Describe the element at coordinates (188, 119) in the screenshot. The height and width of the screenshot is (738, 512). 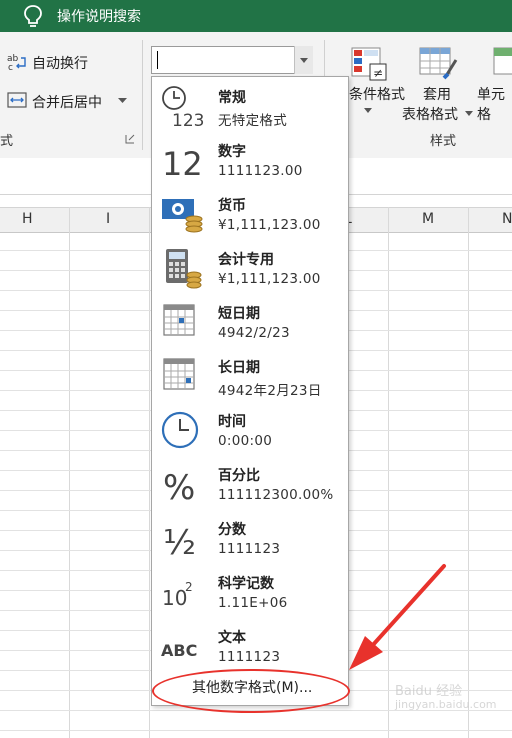
I see `svg-text: 123` at that location.